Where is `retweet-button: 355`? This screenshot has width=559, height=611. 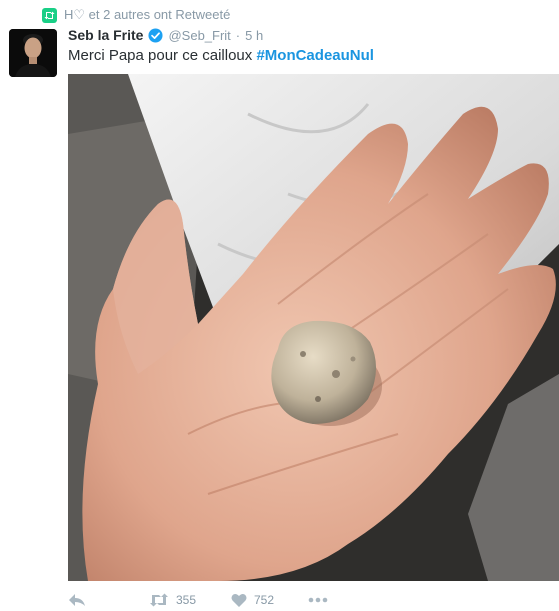 retweet-button: 355 is located at coordinates (190, 600).